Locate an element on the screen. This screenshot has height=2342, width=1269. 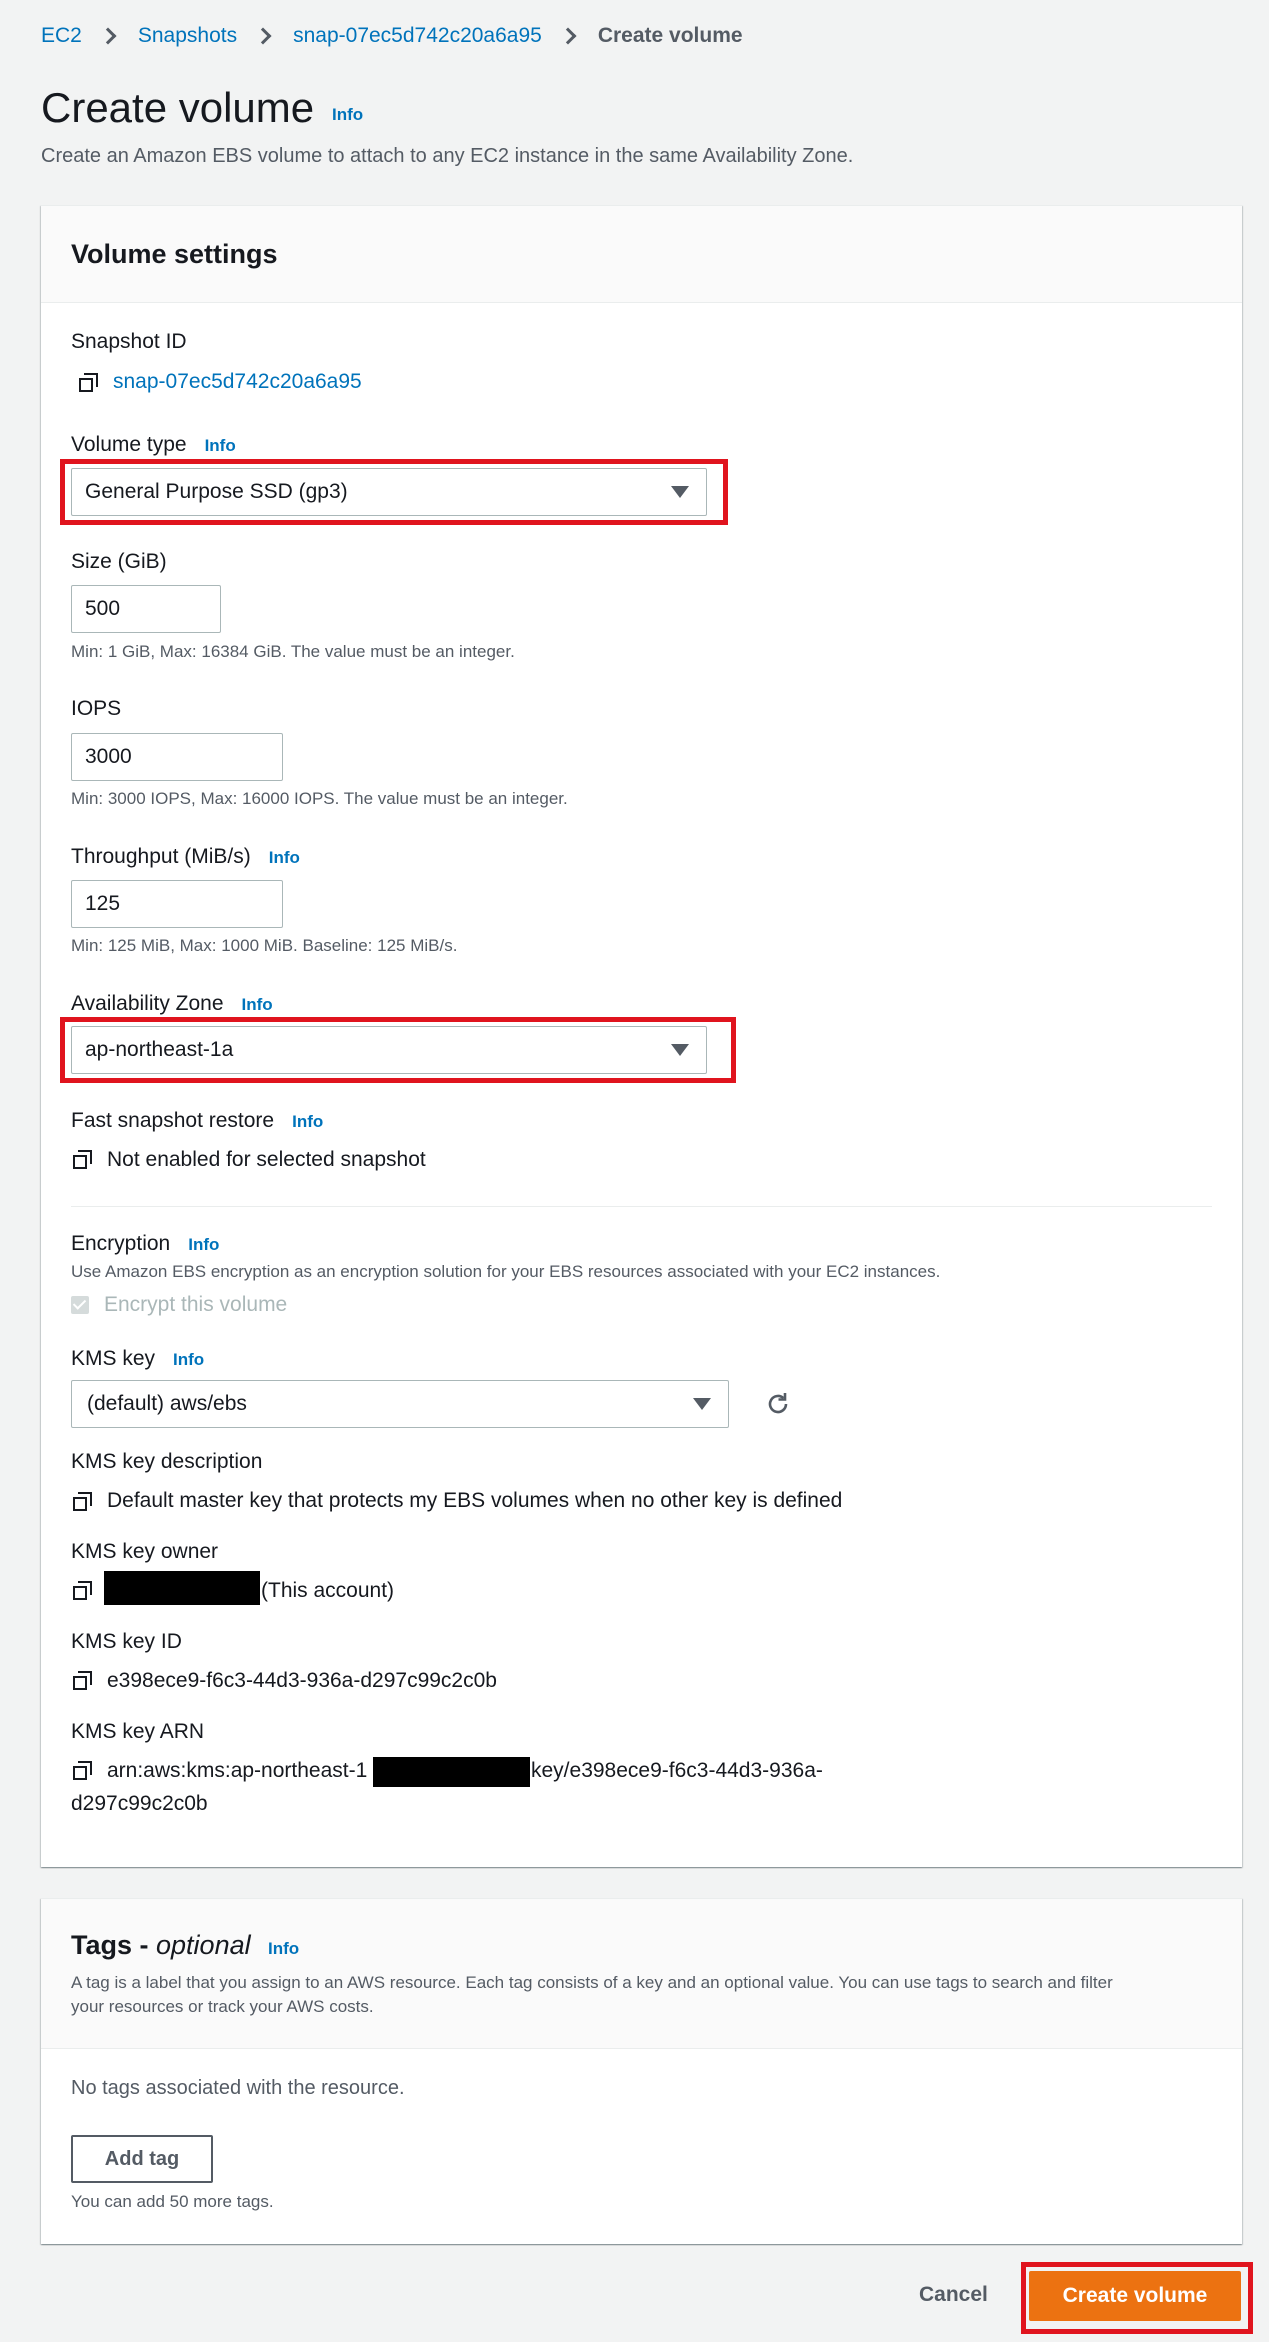
availability-zone-label: Availability Zone Info is located at coordinates (172, 1003).